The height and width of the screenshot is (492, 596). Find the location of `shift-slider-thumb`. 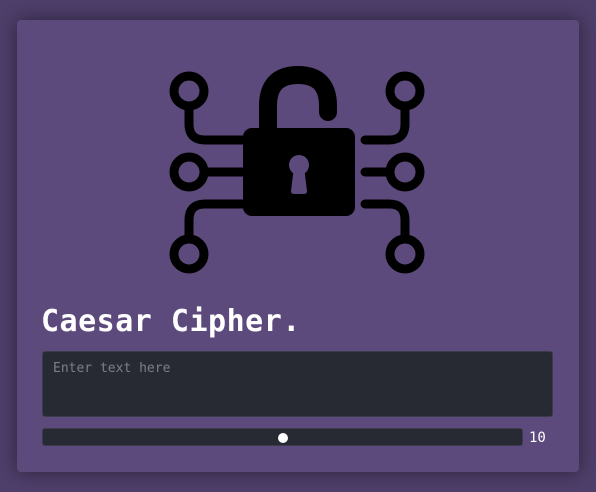

shift-slider-thumb is located at coordinates (282, 438).